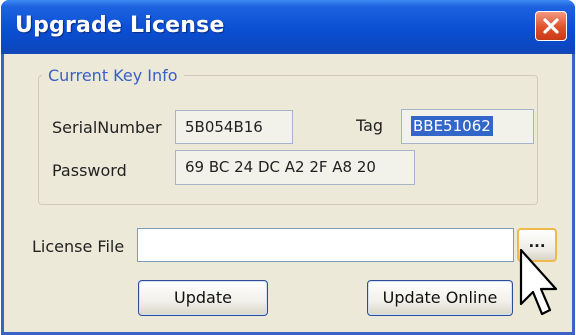  Describe the element at coordinates (440, 298) in the screenshot. I see `update-online-button: Update Online` at that location.